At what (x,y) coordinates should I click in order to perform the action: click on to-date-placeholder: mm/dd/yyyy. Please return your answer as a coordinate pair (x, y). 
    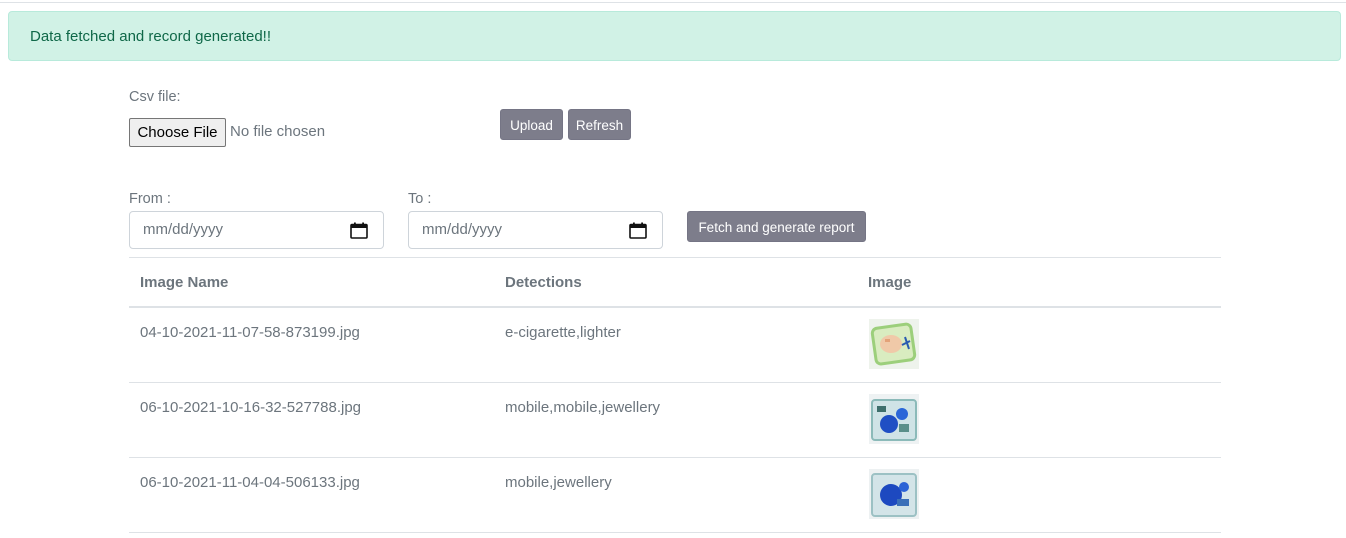
    Looking at the image, I should click on (462, 229).